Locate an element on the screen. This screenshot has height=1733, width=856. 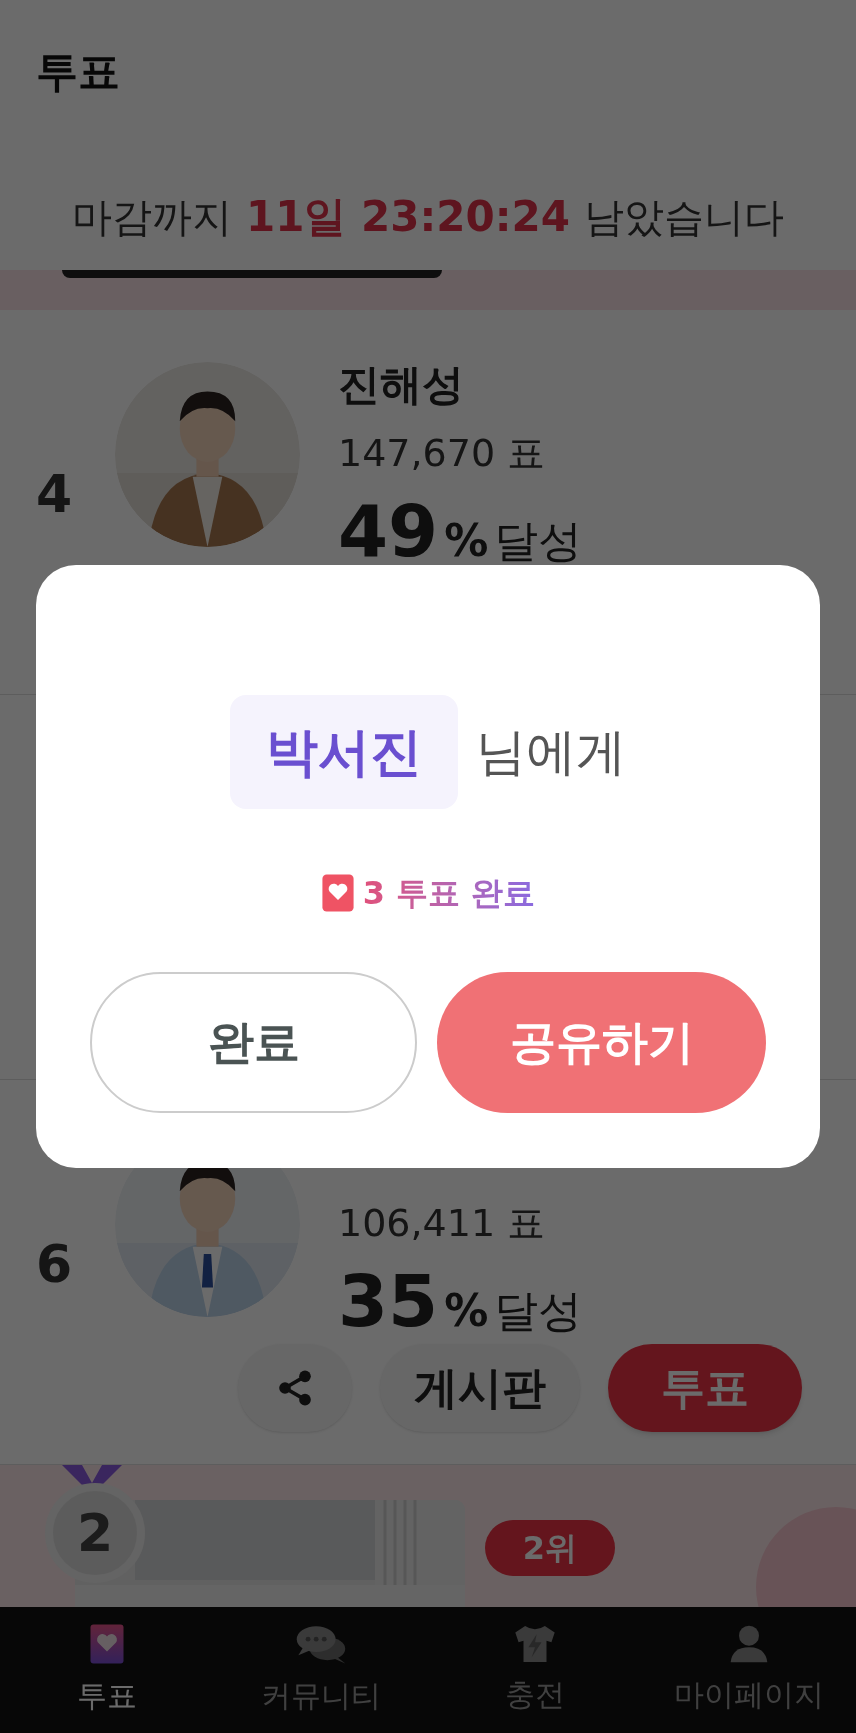
share-button: 공유하기 is located at coordinates (601, 1042).